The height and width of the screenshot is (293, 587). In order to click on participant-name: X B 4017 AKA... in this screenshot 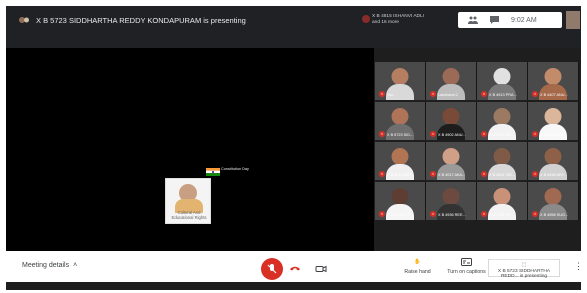, I will do `click(452, 175)`.